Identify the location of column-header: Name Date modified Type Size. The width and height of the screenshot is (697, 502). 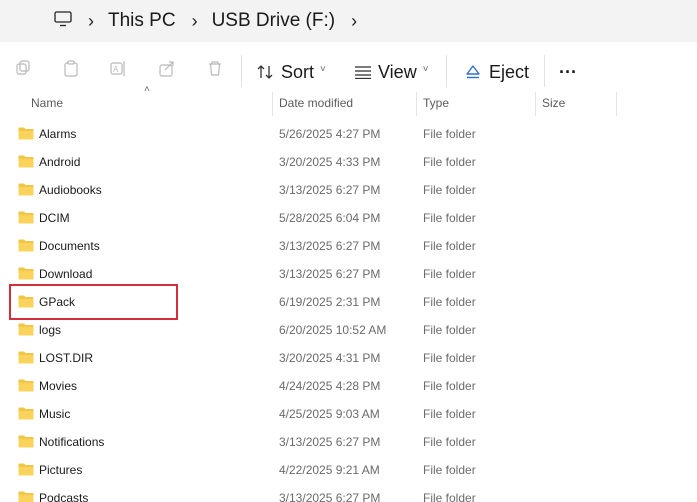
(348, 103).